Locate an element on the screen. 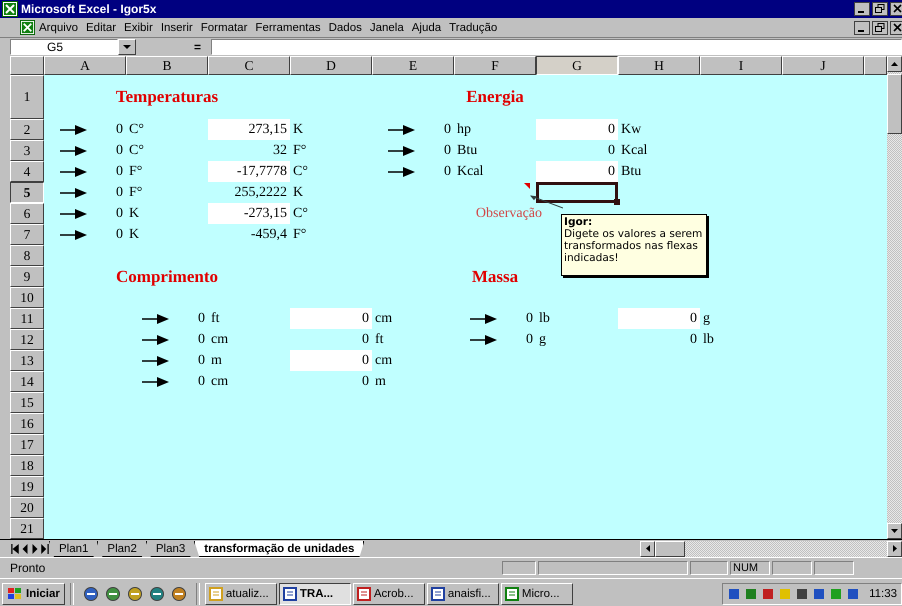 This screenshot has width=902, height=606. scroll-right-button is located at coordinates (894, 548).